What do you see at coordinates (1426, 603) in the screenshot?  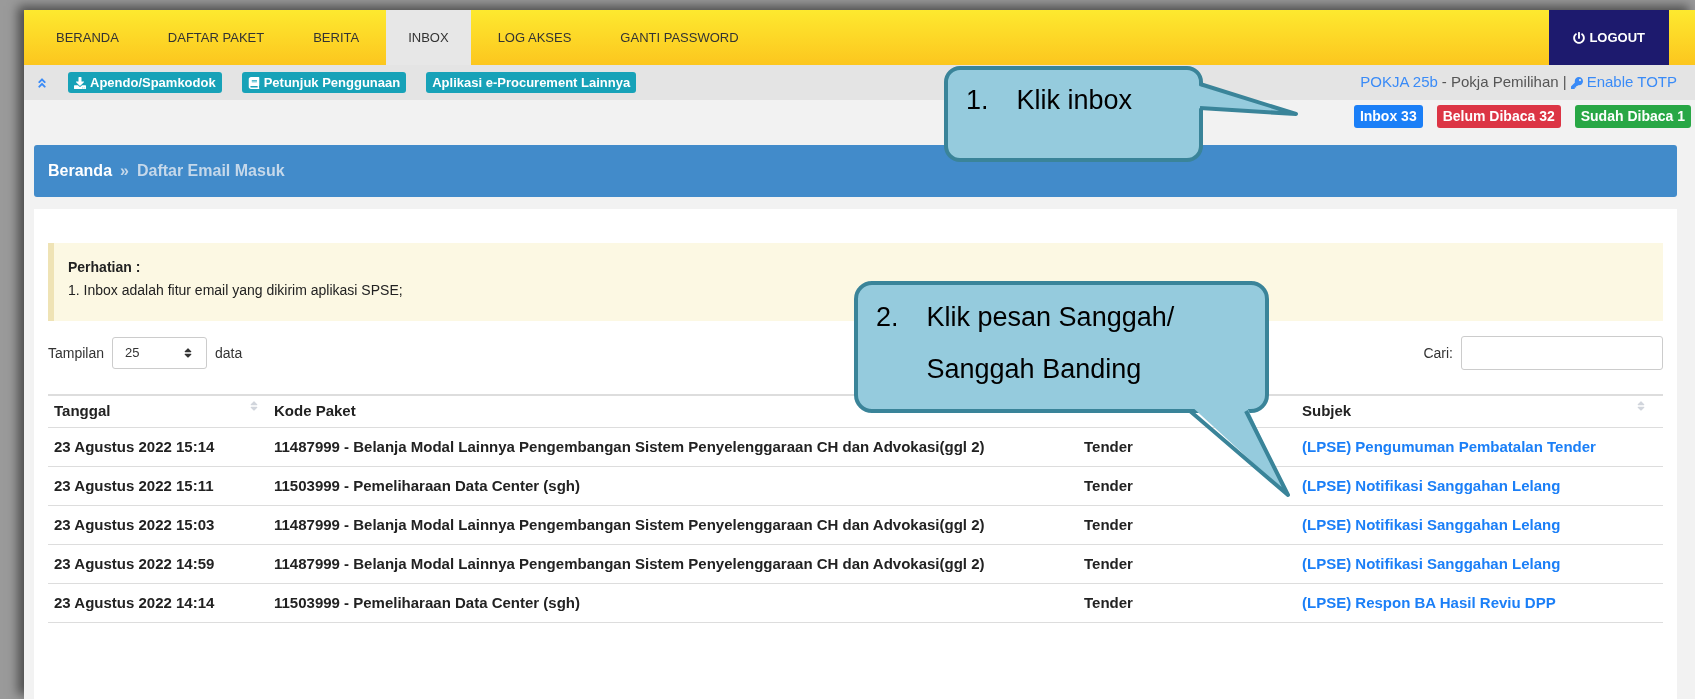 I see `subject-link: (LPSE) Respon BA Hasil Reviu DPP` at bounding box center [1426, 603].